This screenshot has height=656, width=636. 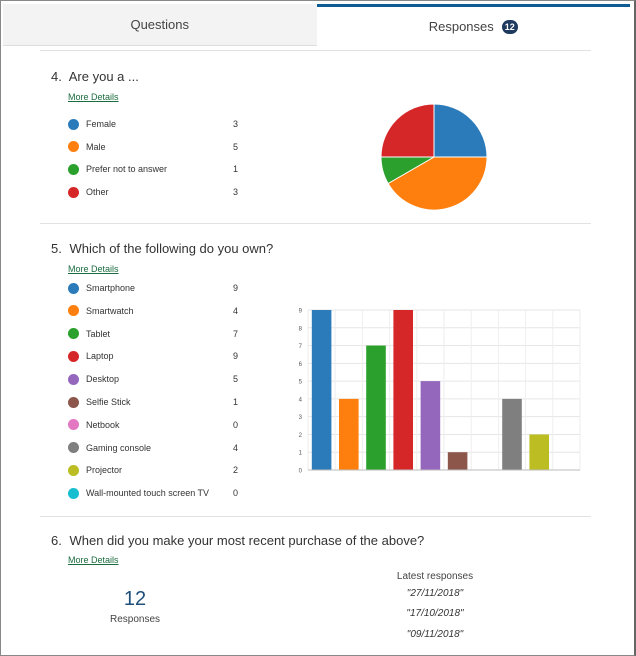 What do you see at coordinates (56, 248) in the screenshot?
I see `question-number: 5.` at bounding box center [56, 248].